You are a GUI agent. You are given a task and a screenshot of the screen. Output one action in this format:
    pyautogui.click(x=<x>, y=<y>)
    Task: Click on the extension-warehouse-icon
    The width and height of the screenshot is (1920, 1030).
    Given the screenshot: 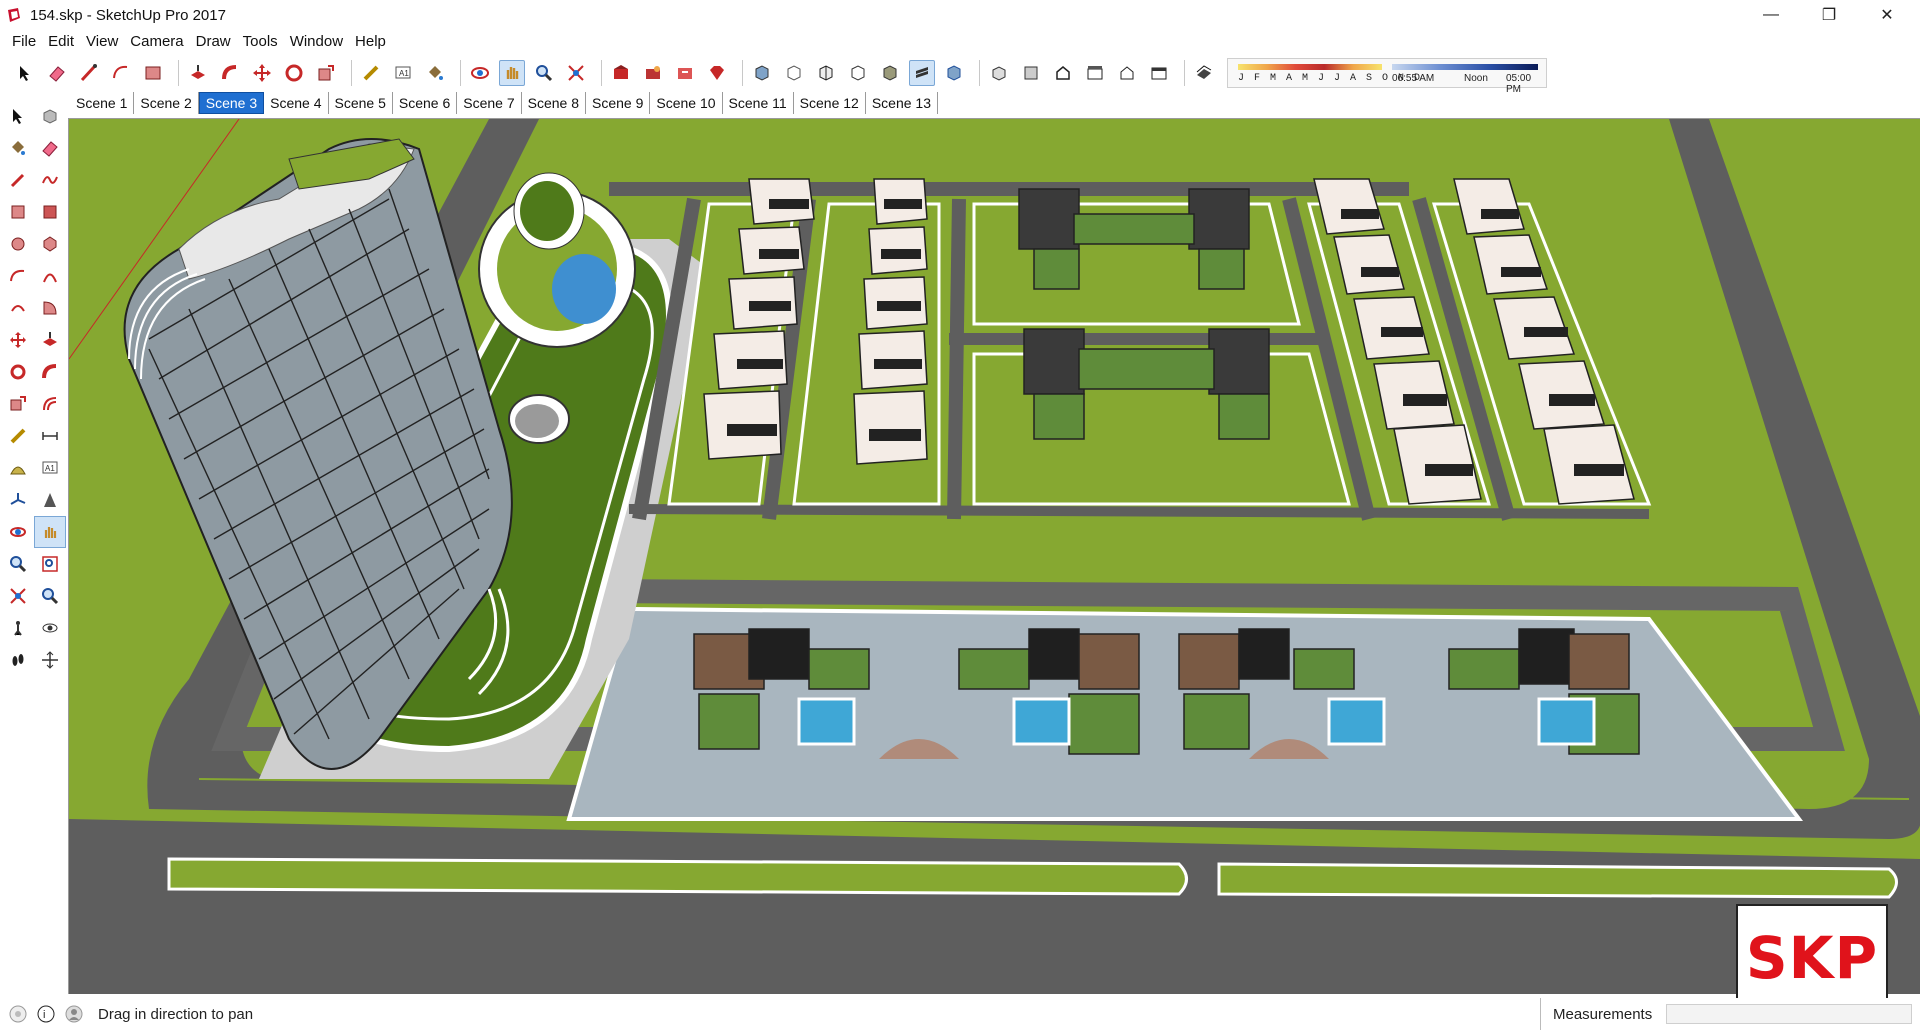 What is the action you would take?
    pyautogui.click(x=685, y=73)
    